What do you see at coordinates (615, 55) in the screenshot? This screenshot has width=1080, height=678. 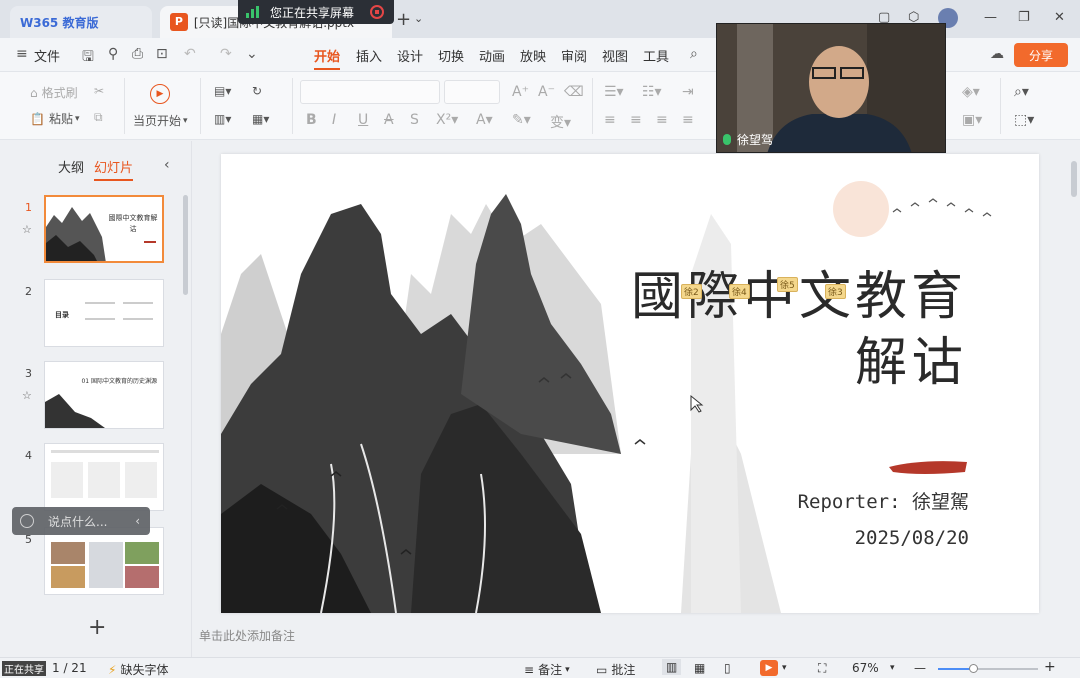 I see `tab-view: 视图` at bounding box center [615, 55].